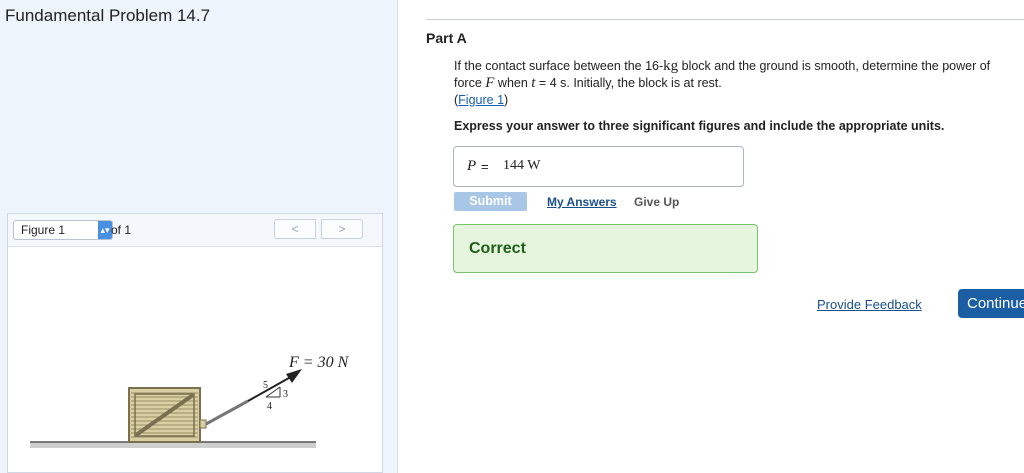 Image resolution: width=1024 pixels, height=473 pixels. I want to click on figure-link-close: ), so click(506, 100).